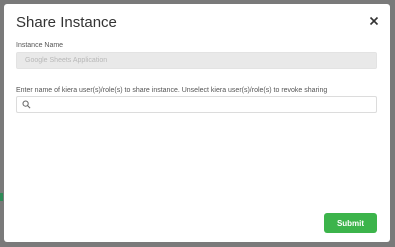 Image resolution: width=395 pixels, height=247 pixels. Describe the element at coordinates (66, 22) in the screenshot. I see `modal-title: Share Instance` at that location.